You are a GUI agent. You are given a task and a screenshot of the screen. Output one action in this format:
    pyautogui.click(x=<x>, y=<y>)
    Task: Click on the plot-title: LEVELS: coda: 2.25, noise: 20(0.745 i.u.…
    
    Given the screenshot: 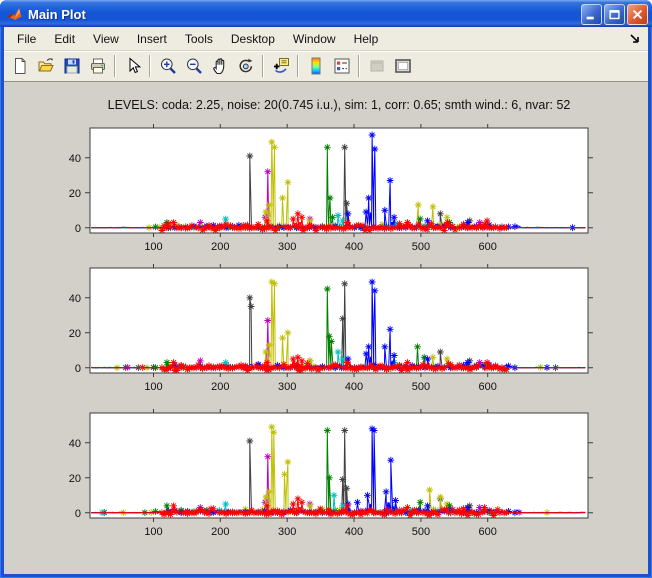 What is the action you would take?
    pyautogui.click(x=339, y=105)
    